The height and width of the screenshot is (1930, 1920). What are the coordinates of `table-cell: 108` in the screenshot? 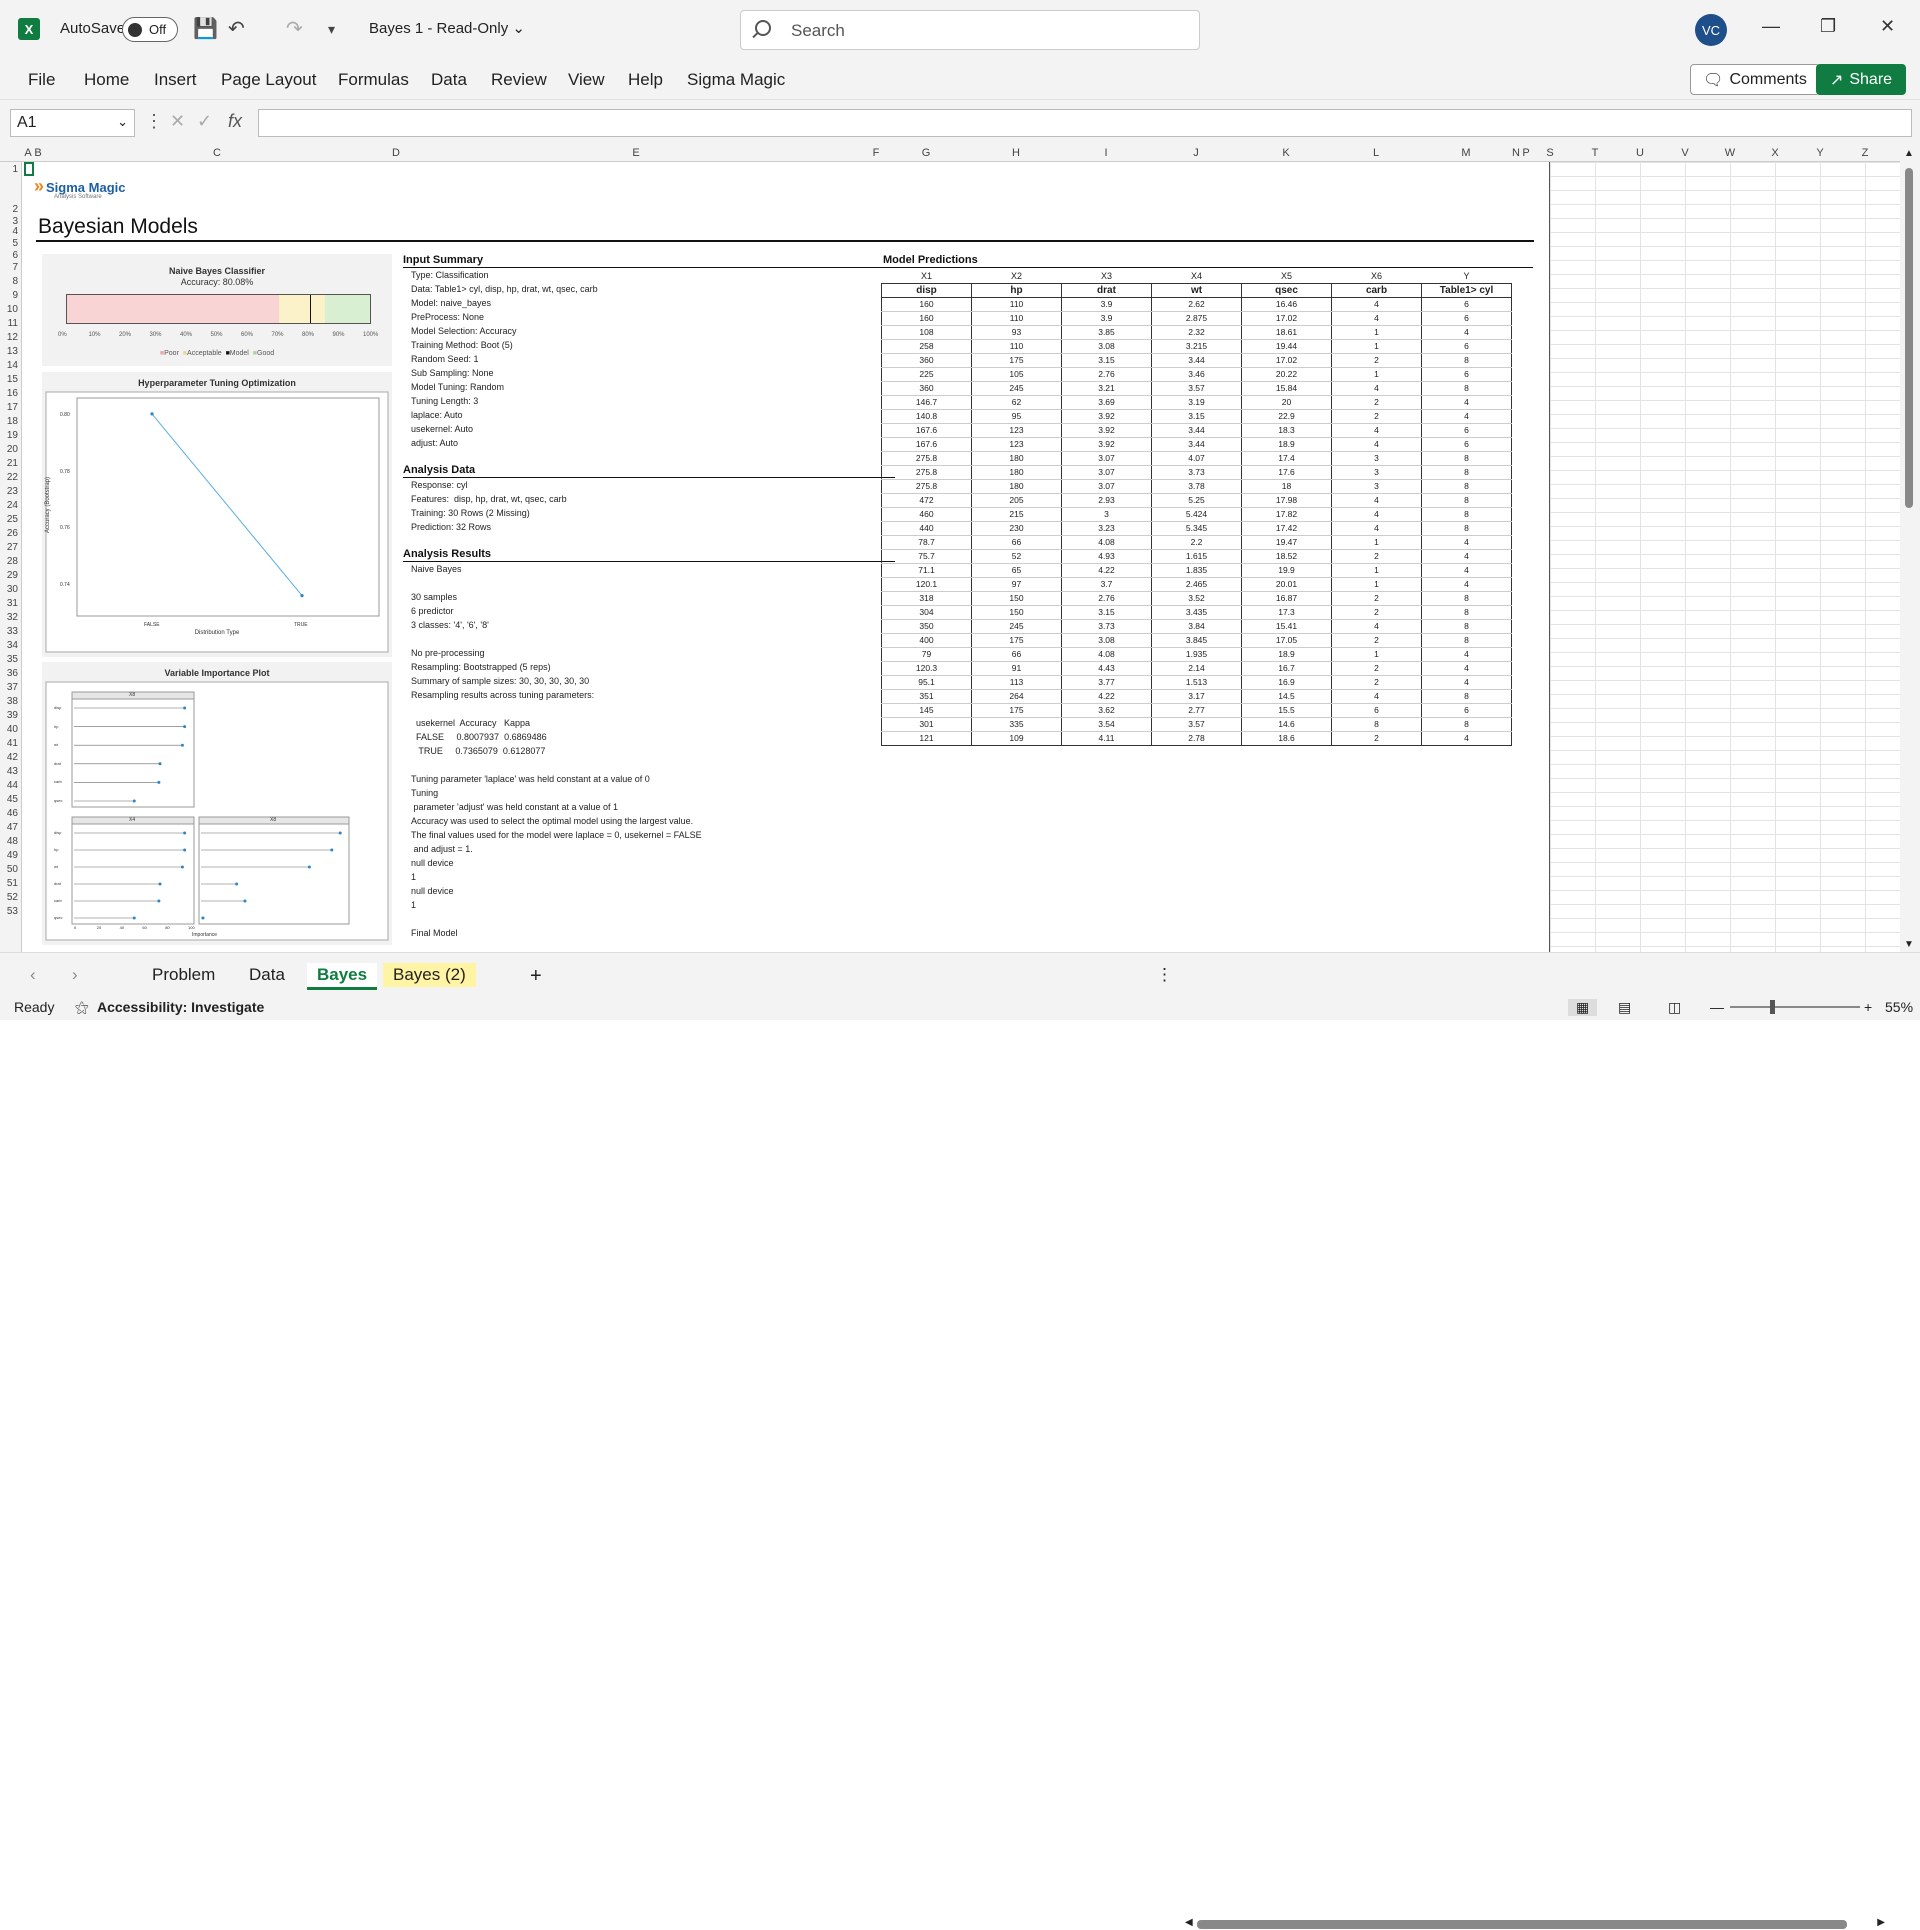 It's located at (926, 332).